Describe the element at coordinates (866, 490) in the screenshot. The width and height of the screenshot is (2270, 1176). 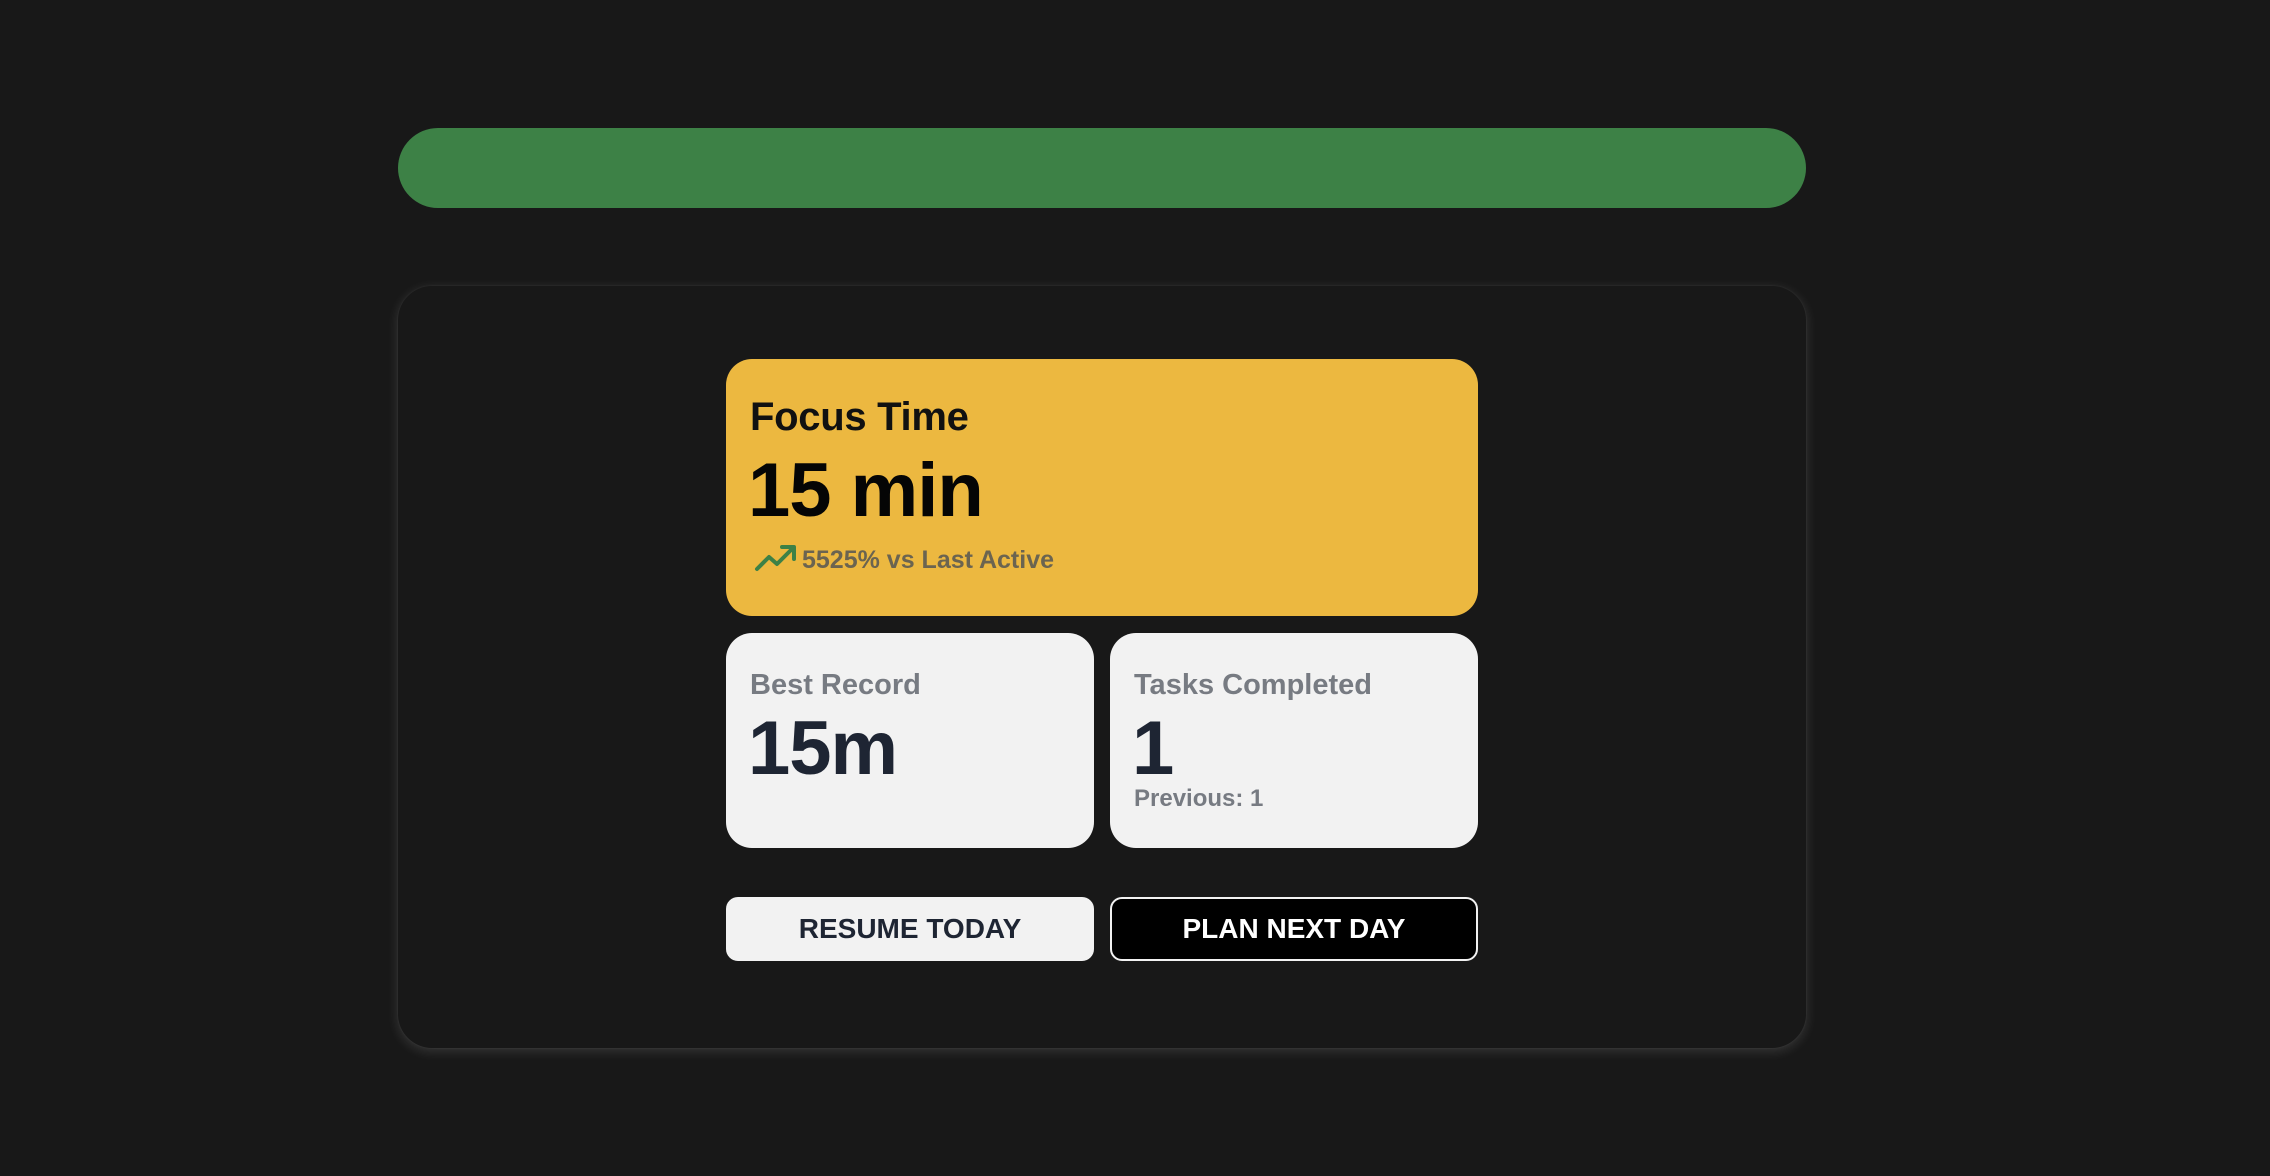
I see `focus-time-value: 15 min` at that location.